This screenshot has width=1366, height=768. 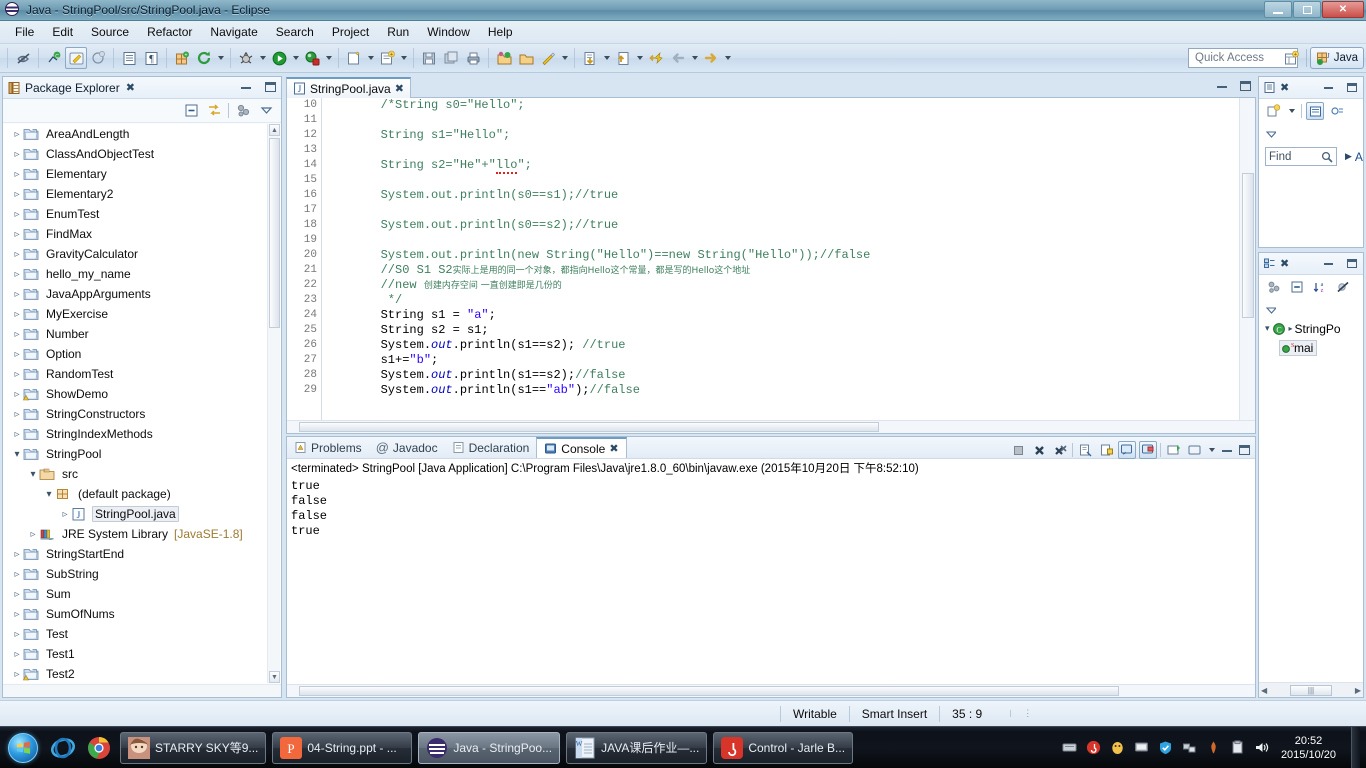 I want to click on outline-item-mai: Smai, so click(x=1311, y=347).